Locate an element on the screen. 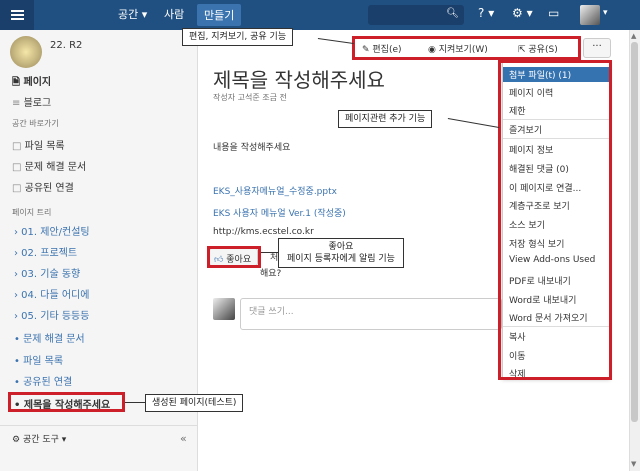 Image resolution: width=640 pixels, height=471 pixels. space-logo is located at coordinates (26, 52).